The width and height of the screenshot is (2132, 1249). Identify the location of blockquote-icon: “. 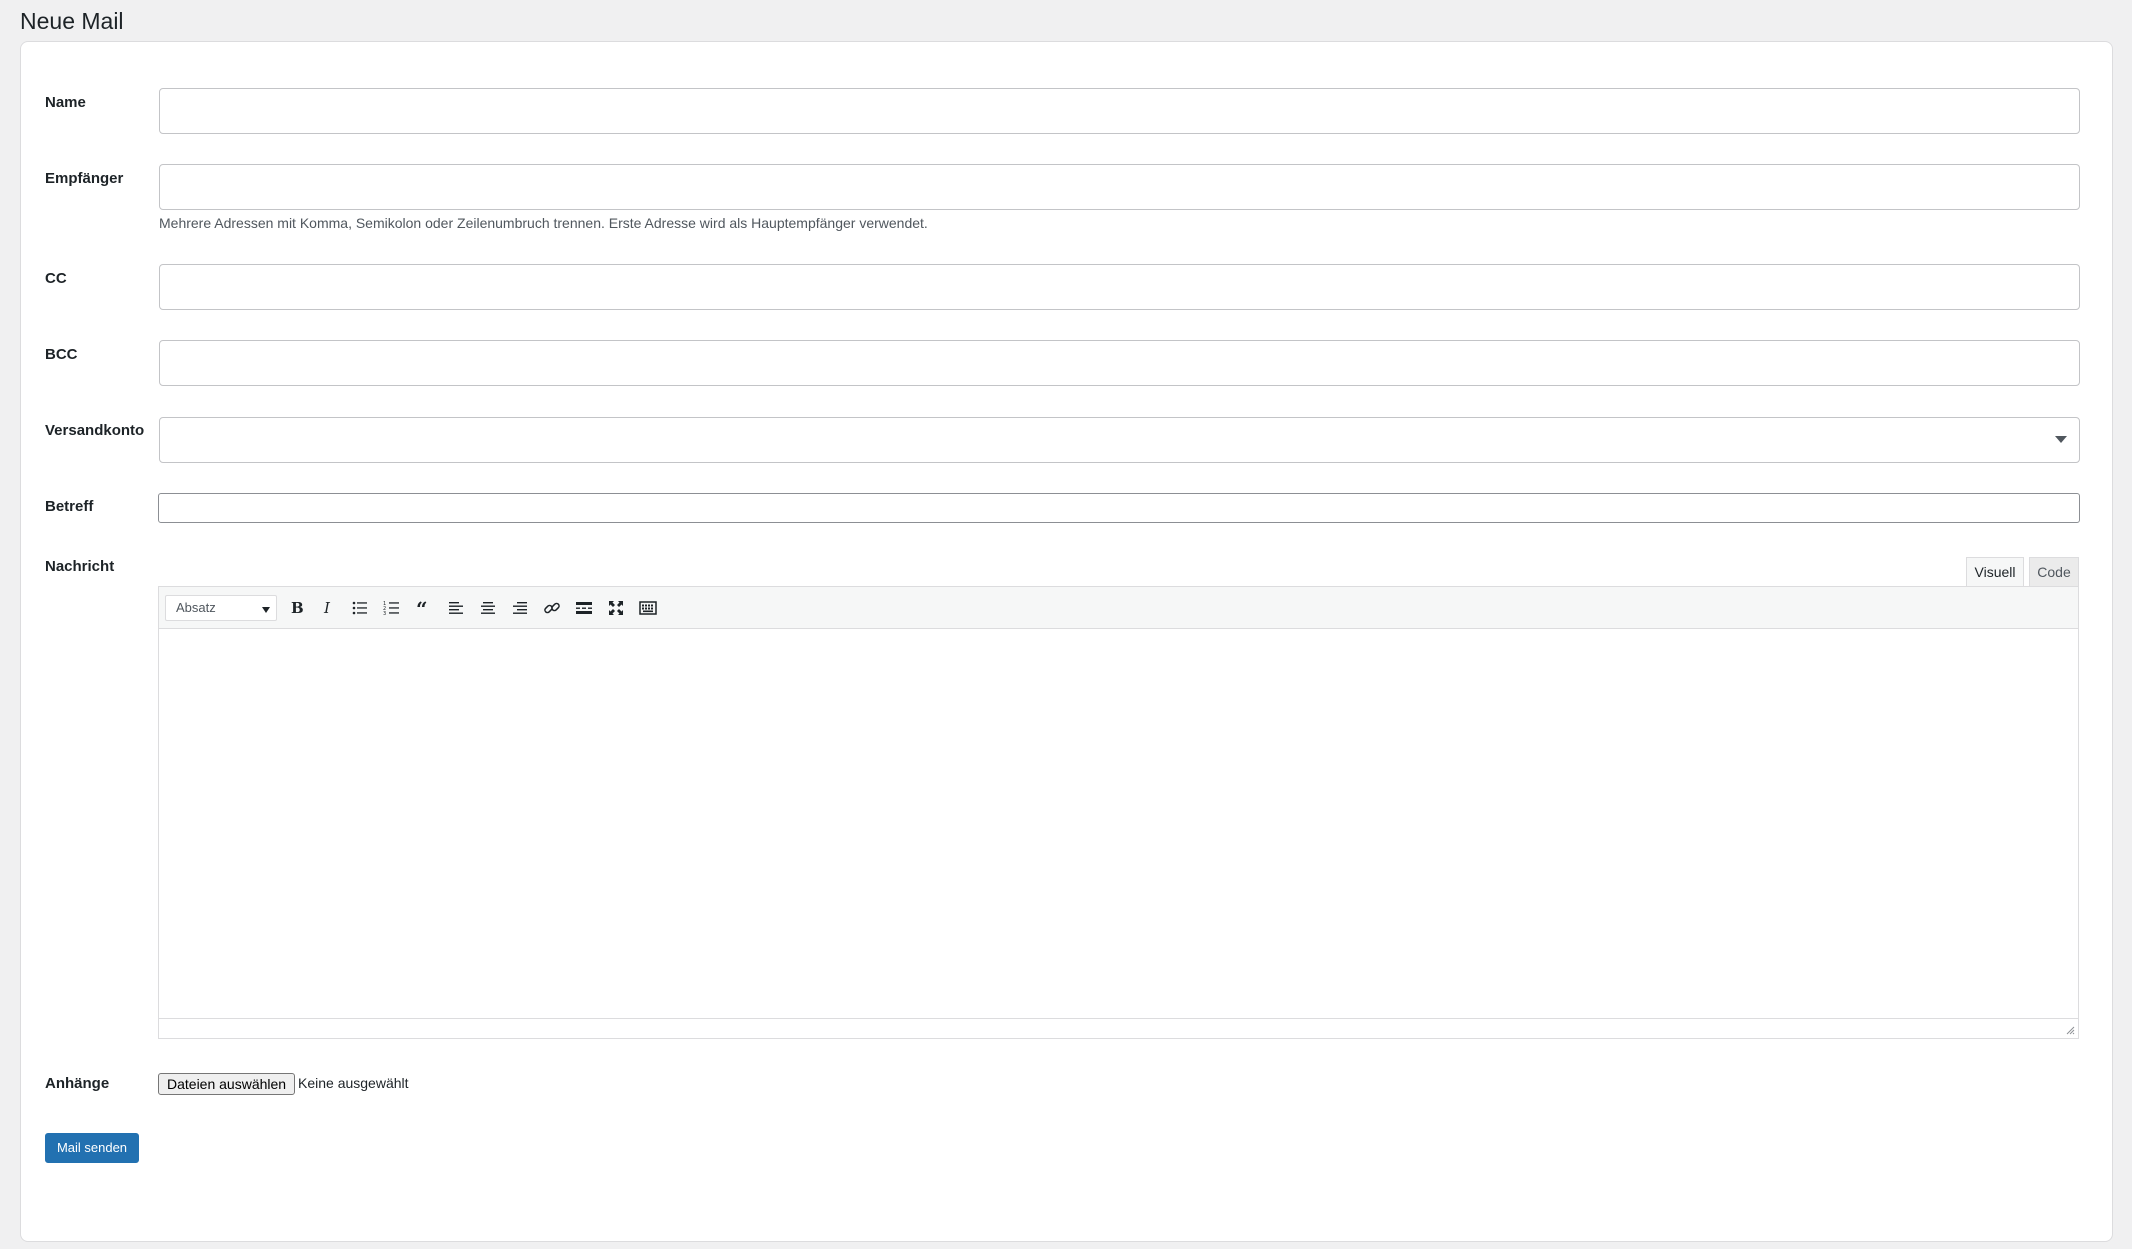
(422, 608).